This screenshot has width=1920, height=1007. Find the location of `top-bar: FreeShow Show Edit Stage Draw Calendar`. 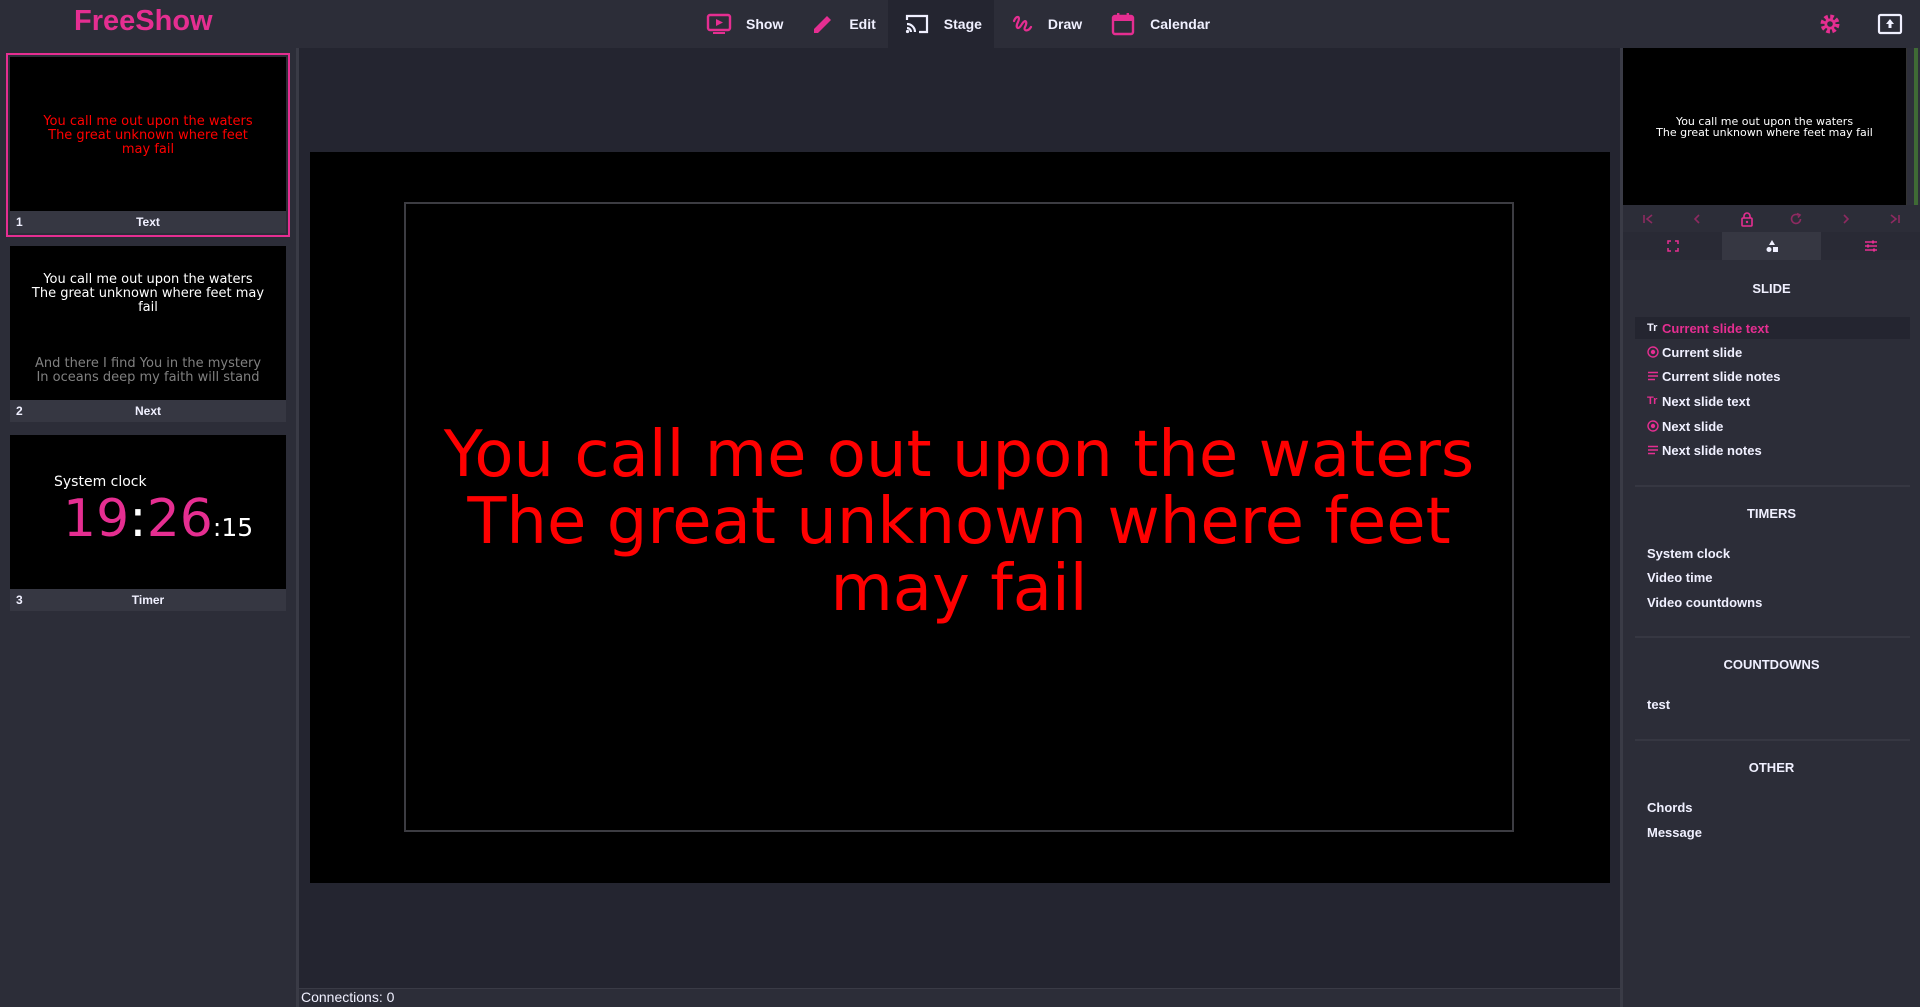

top-bar: FreeShow Show Edit Stage Draw Calendar is located at coordinates (960, 24).